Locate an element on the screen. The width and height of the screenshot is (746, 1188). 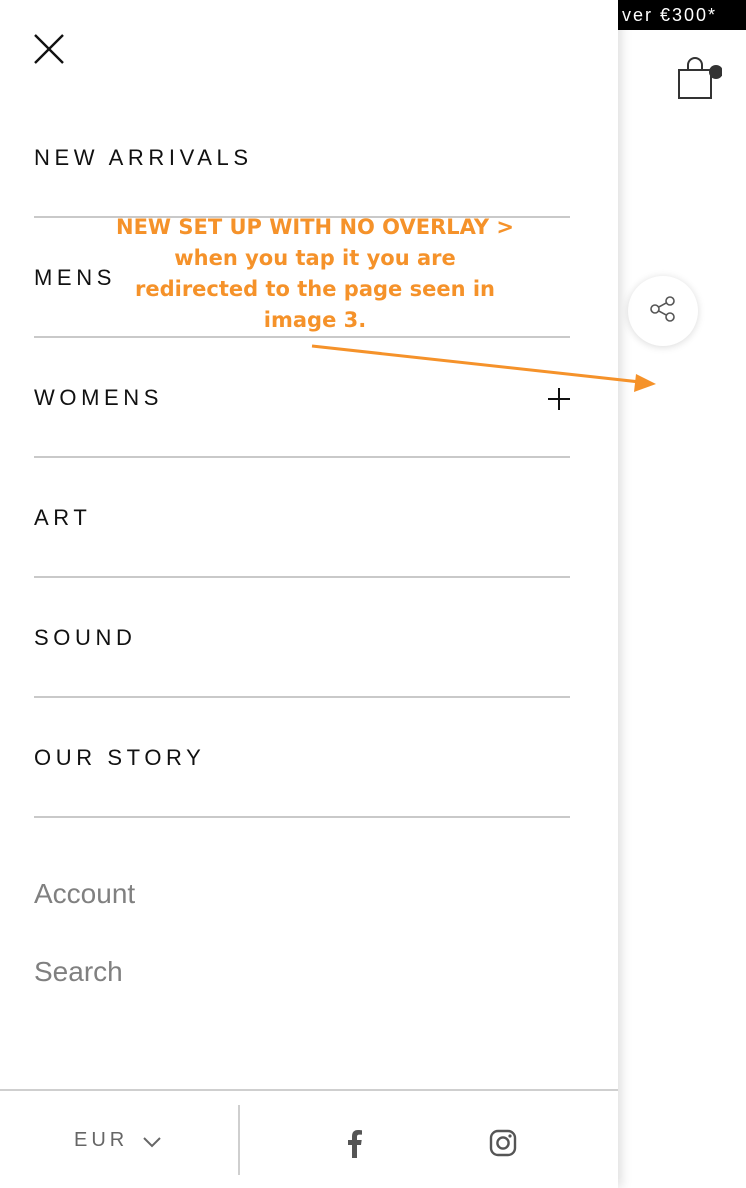
facebook-icon is located at coordinates (354, 1143).